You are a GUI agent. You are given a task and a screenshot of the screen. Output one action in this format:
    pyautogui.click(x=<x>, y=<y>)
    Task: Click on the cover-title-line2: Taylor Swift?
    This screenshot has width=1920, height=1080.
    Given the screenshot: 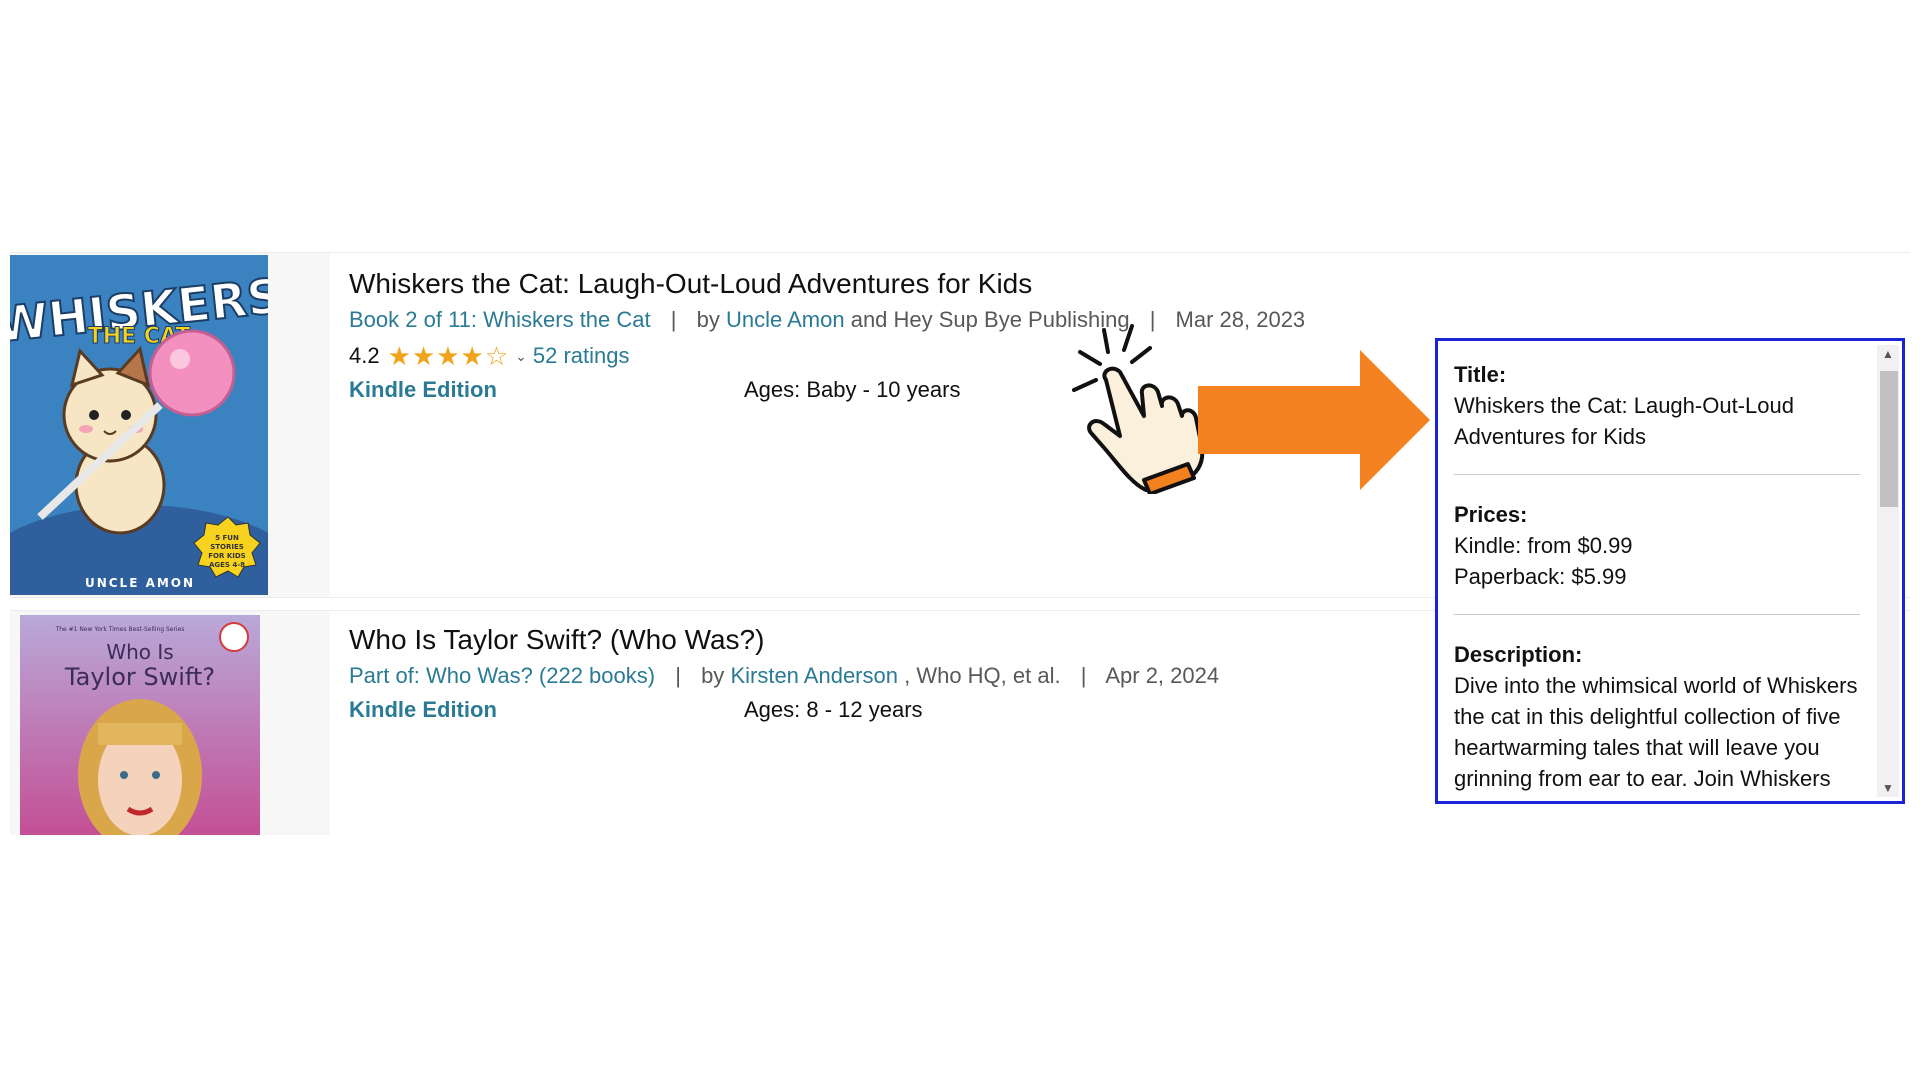 What is the action you would take?
    pyautogui.click(x=139, y=677)
    